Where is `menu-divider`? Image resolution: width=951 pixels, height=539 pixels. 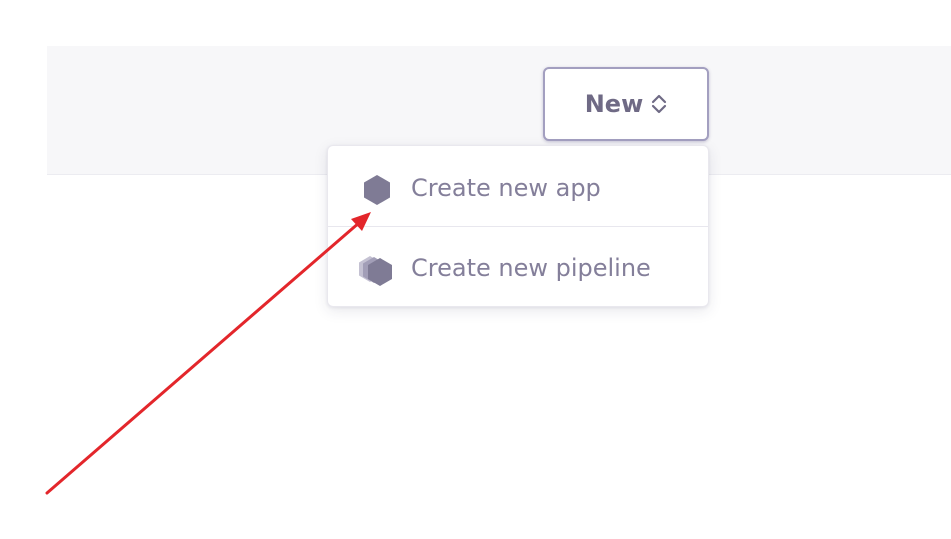 menu-divider is located at coordinates (518, 226).